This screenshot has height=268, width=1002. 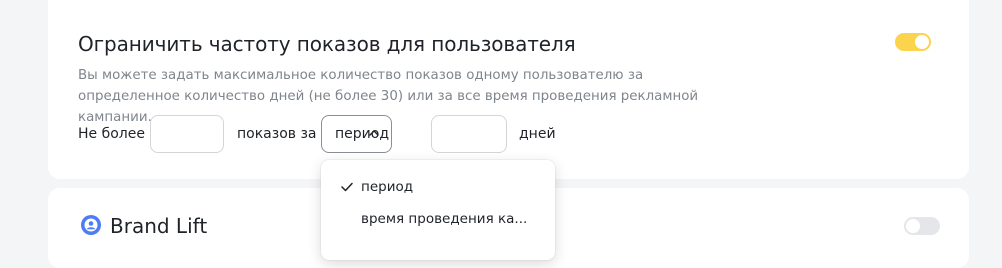 I want to click on period-select: период, so click(x=356, y=134).